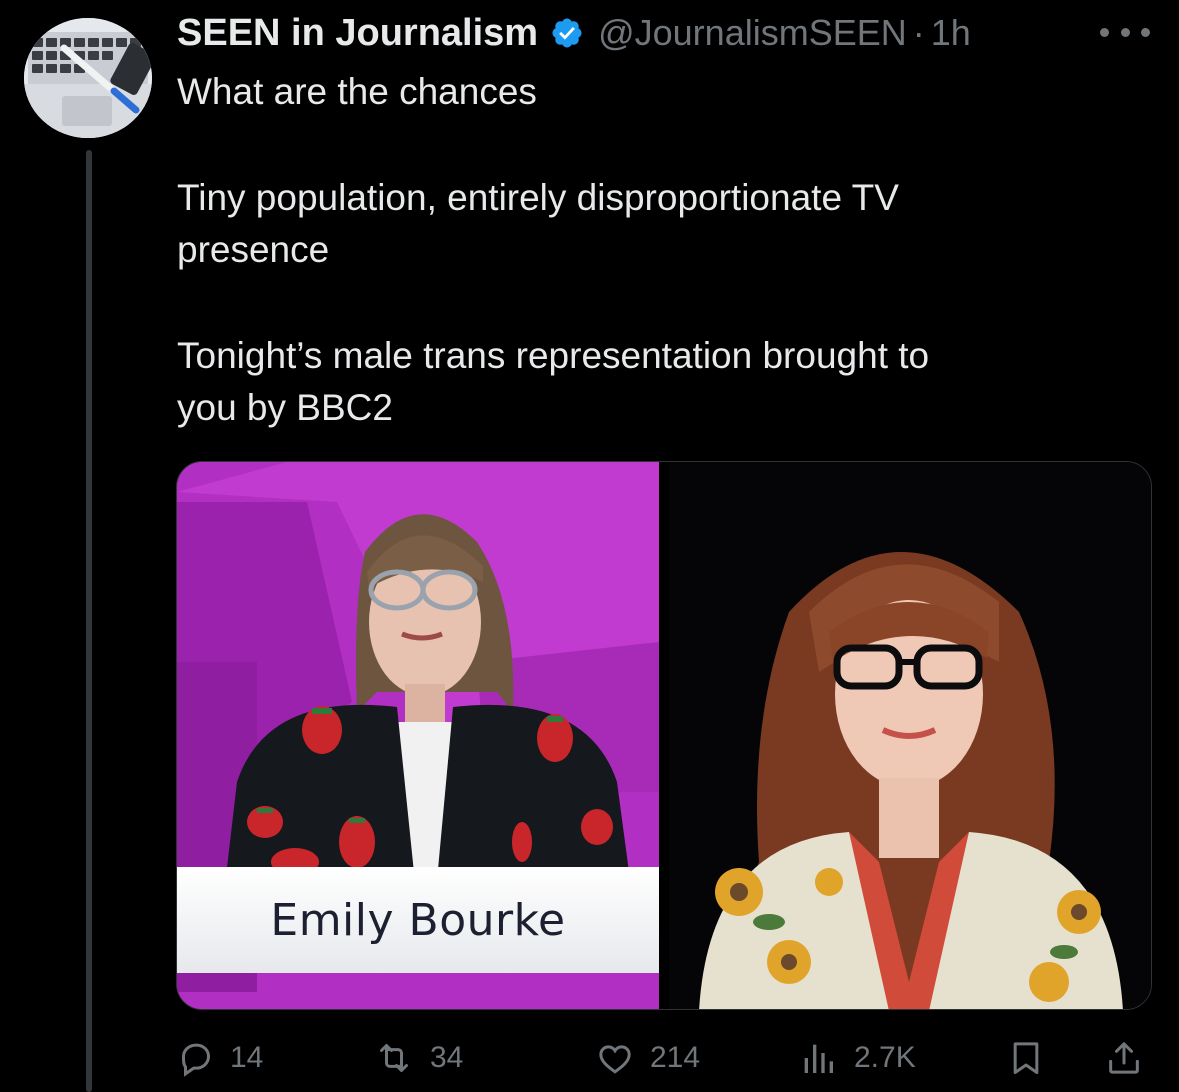  Describe the element at coordinates (285, 407) in the screenshot. I see `tweet-text-line: you by BBC2` at that location.